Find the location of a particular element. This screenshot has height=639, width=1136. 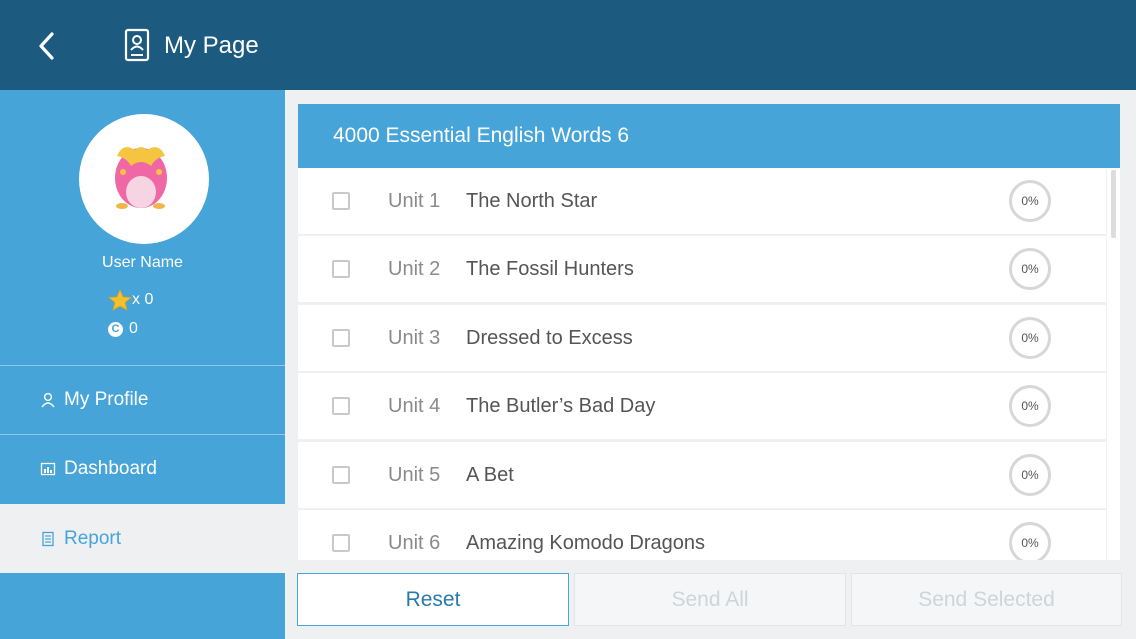

stars-count: x 0 is located at coordinates (130, 300).